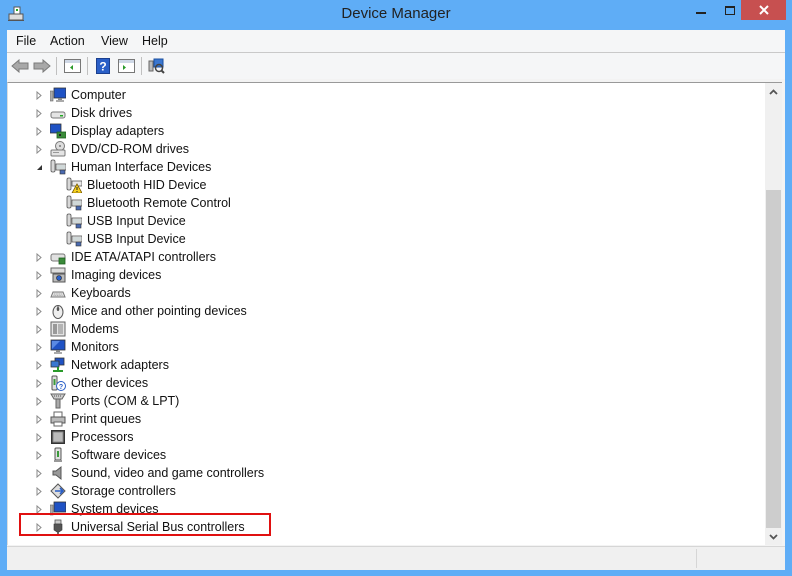 The width and height of the screenshot is (792, 576). What do you see at coordinates (67, 41) in the screenshot?
I see `menu-action: Action` at bounding box center [67, 41].